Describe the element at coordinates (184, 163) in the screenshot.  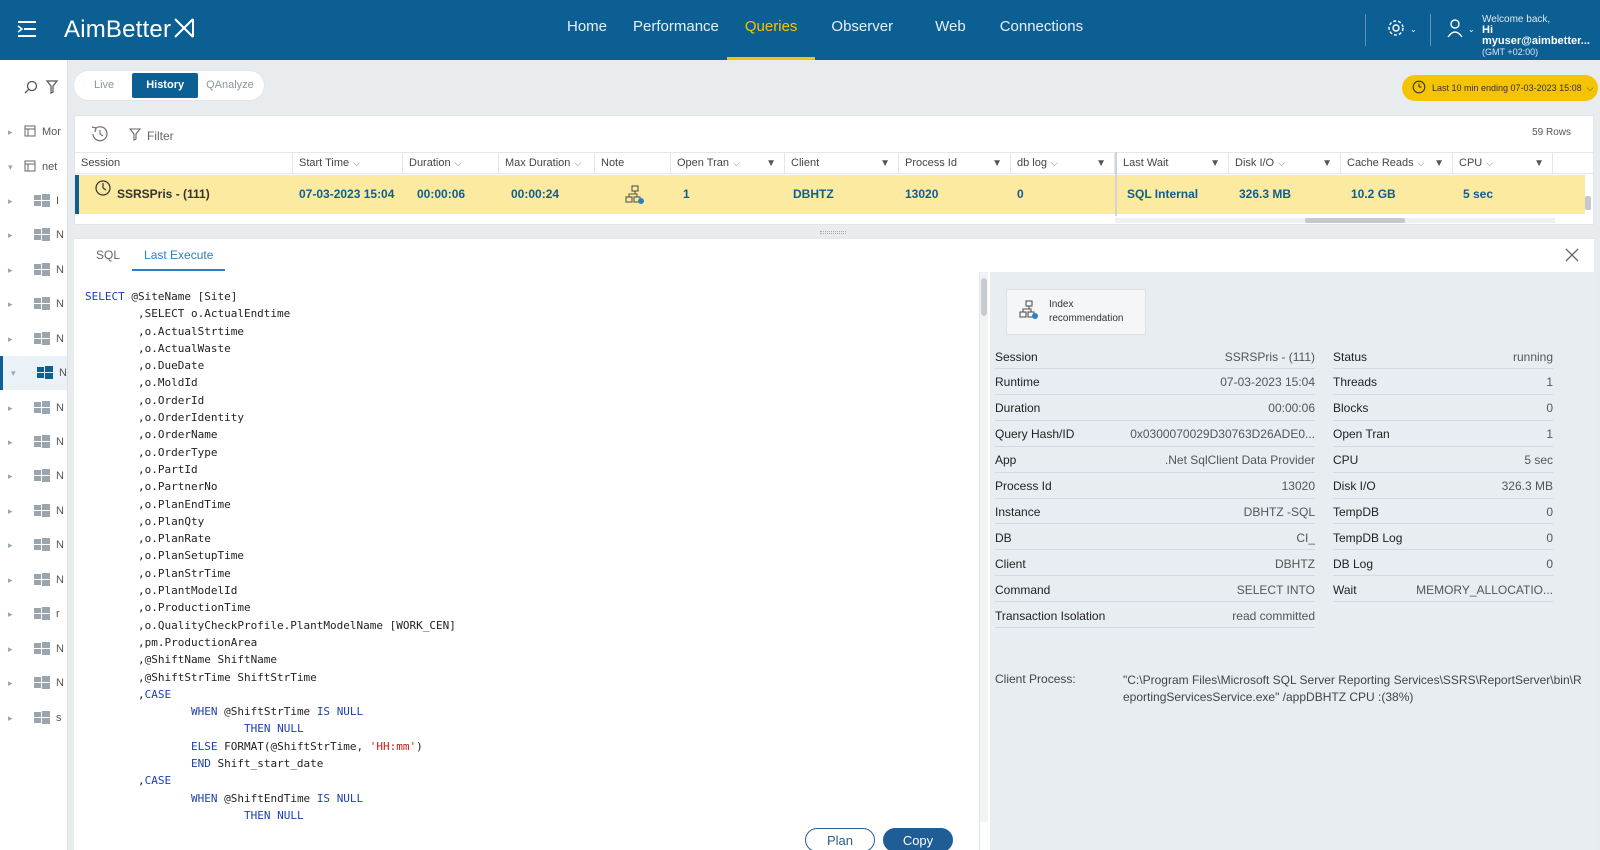
I see `col-session: Session` at that location.